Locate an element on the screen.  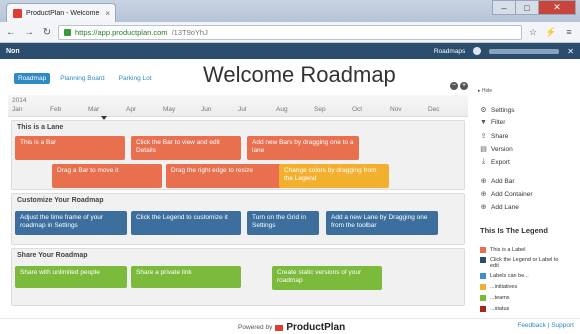
lock-icon is located at coordinates (67, 32).